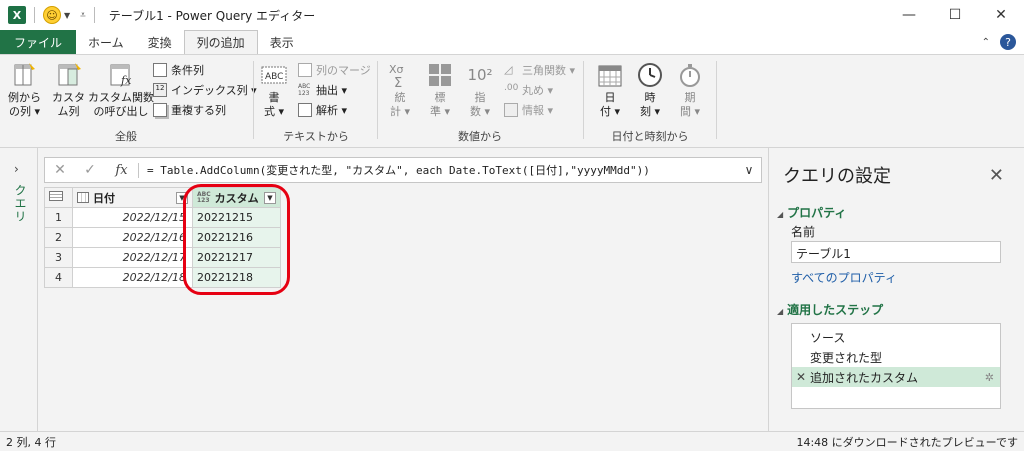 The height and width of the screenshot is (451, 1024). Describe the element at coordinates (334, 70) in the screenshot. I see `merge-columns-button: 列のマージ` at that location.